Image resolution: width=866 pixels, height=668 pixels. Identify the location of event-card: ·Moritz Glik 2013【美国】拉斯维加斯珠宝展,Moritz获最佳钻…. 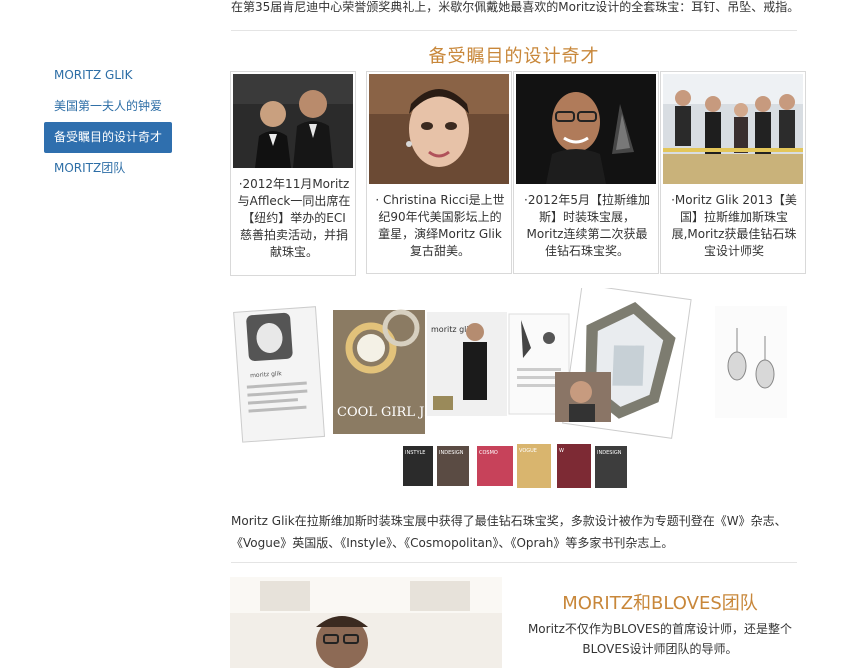
(733, 172).